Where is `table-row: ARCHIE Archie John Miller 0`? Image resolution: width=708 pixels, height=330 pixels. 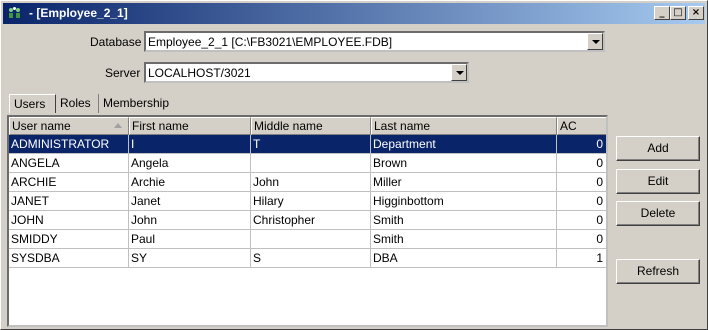 table-row: ARCHIE Archie John Miller 0 is located at coordinates (307, 182).